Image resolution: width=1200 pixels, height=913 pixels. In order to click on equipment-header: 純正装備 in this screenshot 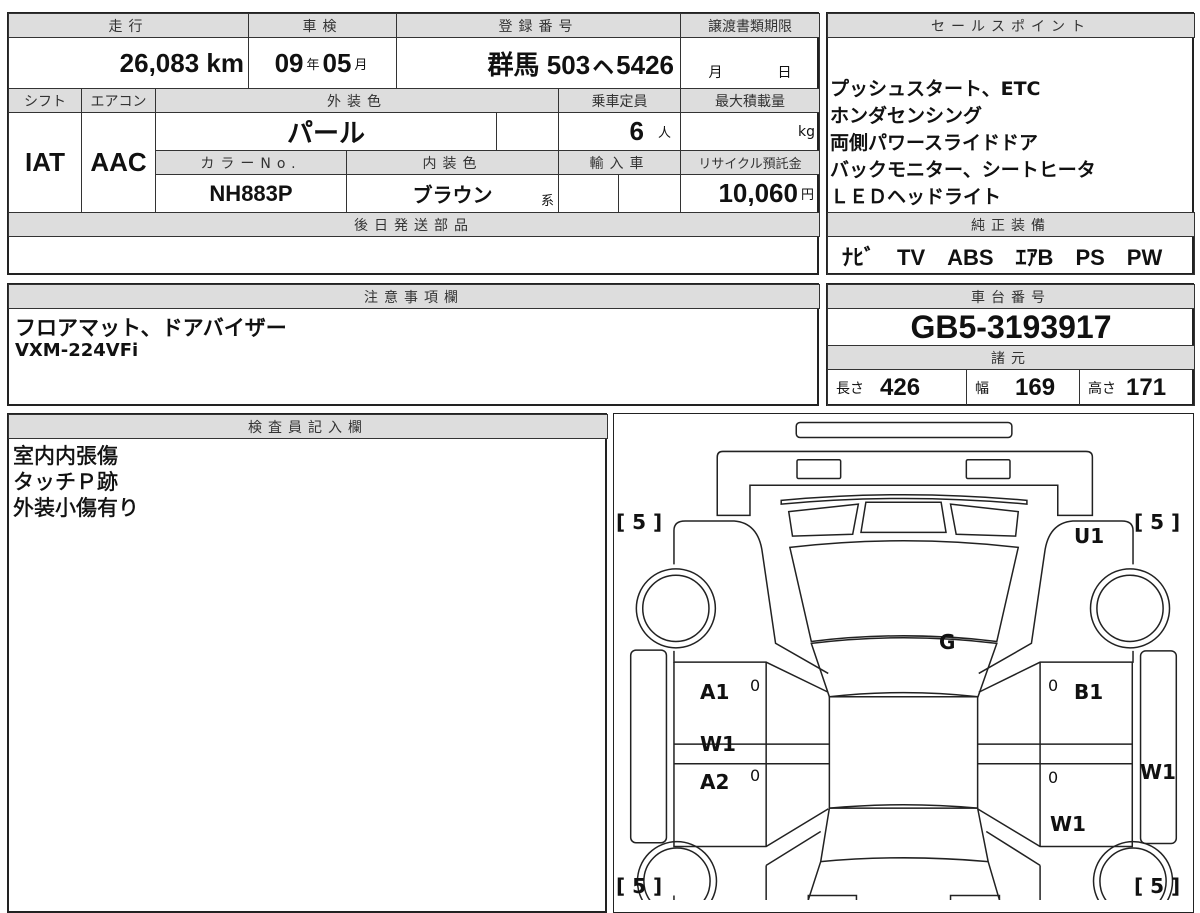, I will do `click(1011, 224)`.